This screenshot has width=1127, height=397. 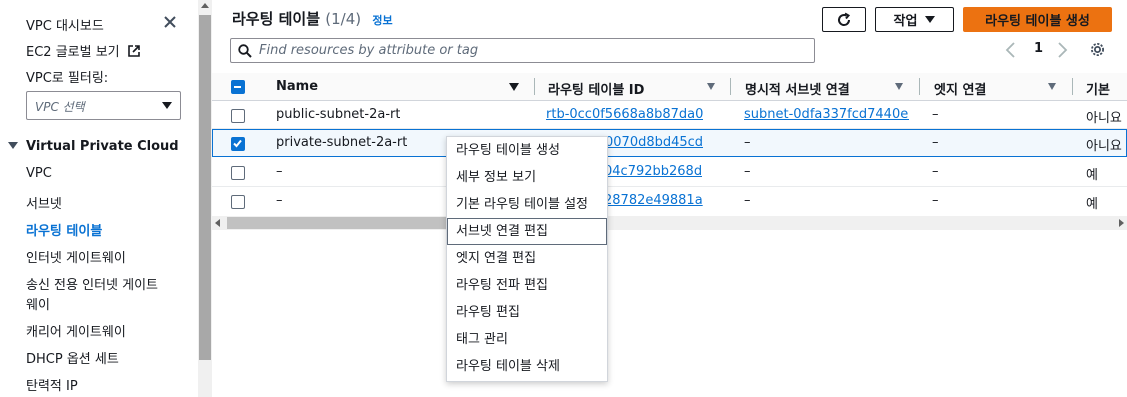 I want to click on menu-item-view-details: 세부 정보 보기, so click(x=527, y=177).